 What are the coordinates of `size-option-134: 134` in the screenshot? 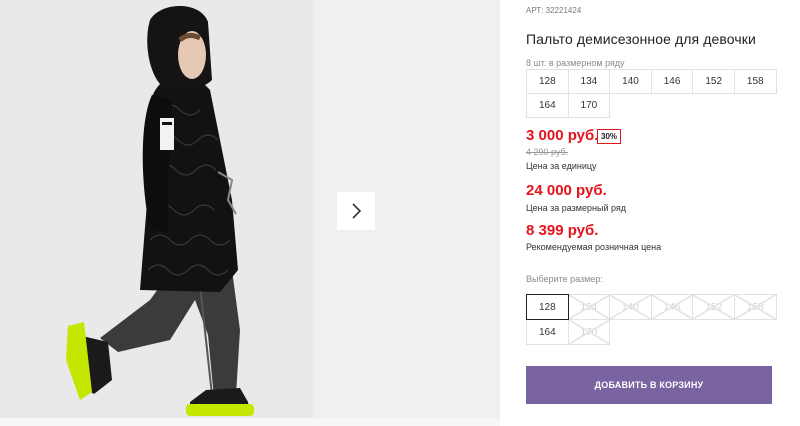 It's located at (589, 307).